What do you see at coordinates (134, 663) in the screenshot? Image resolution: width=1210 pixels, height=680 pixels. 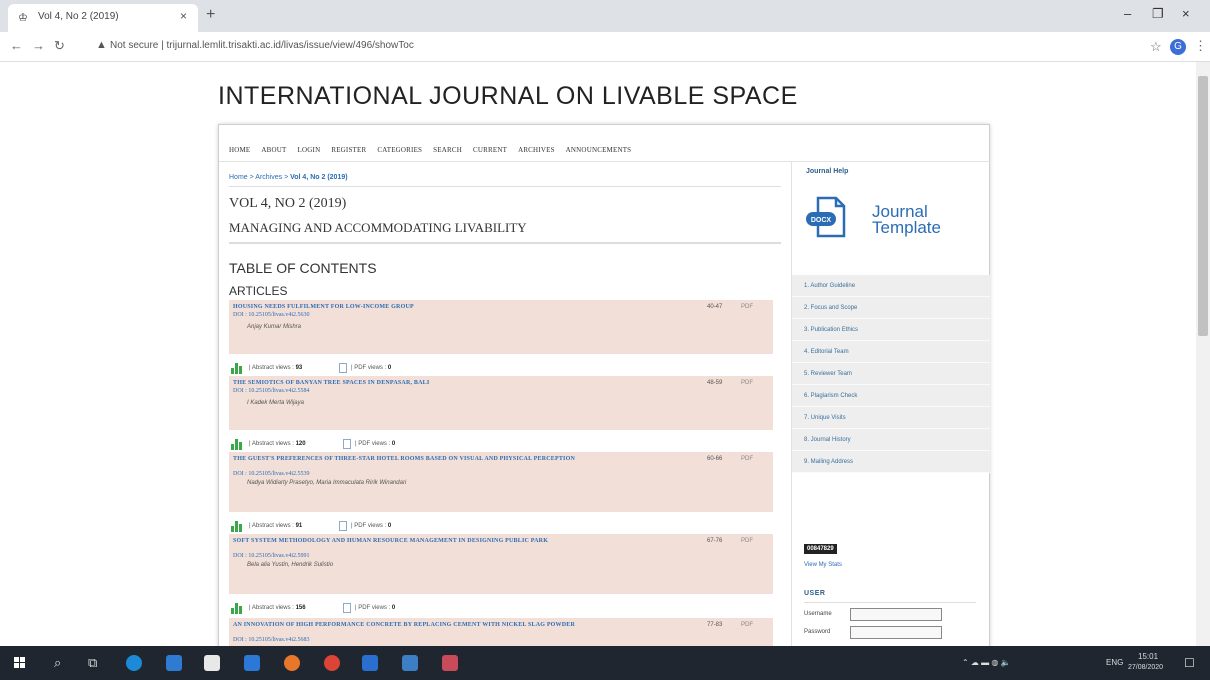 I see `edge-icon` at bounding box center [134, 663].